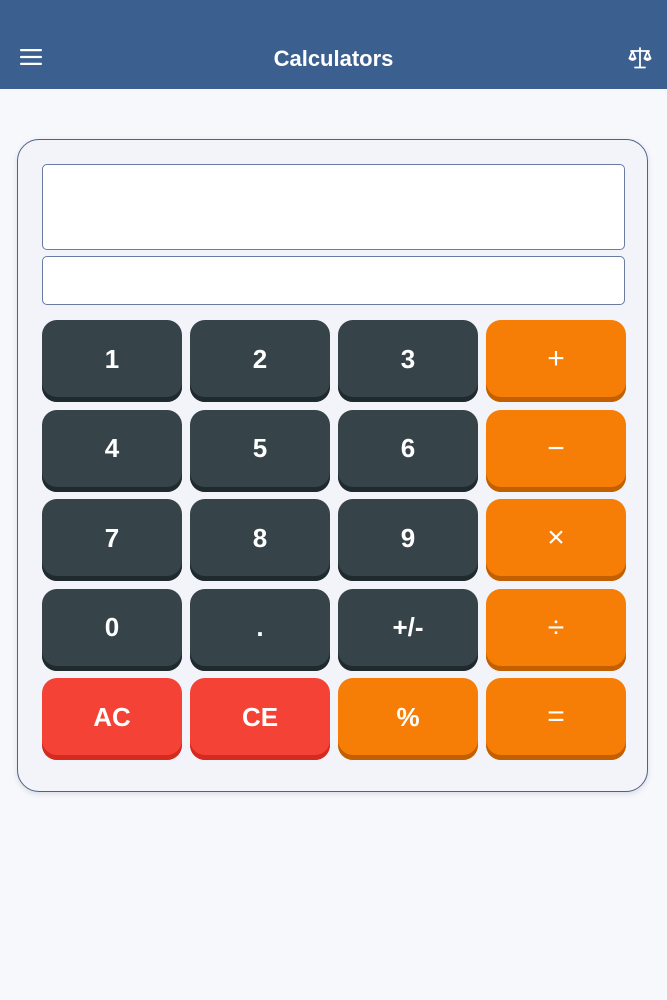 The width and height of the screenshot is (667, 1000). I want to click on key-7: 7, so click(112, 540).